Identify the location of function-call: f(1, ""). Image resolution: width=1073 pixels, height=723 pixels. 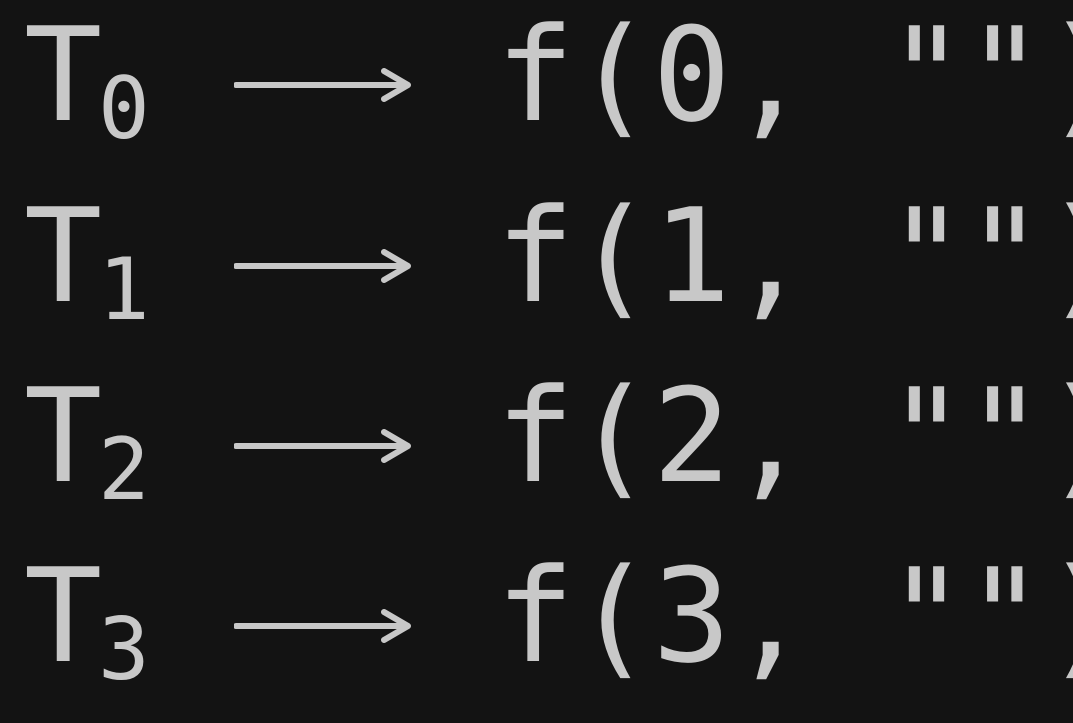
(784, 256).